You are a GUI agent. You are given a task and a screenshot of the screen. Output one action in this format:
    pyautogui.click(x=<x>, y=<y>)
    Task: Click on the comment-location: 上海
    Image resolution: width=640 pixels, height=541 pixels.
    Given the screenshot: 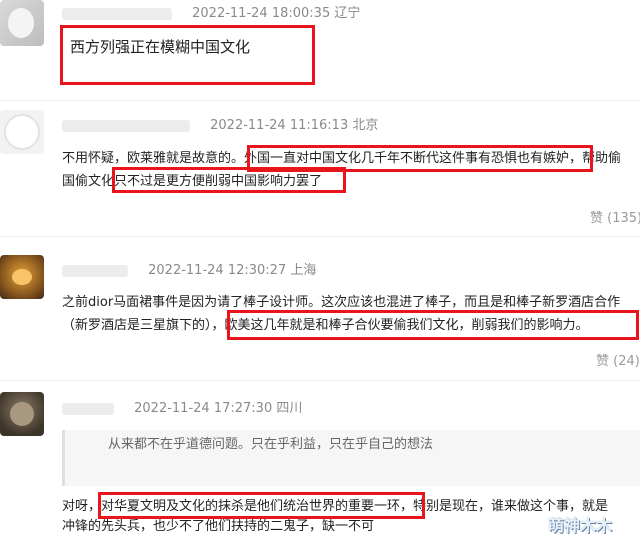 What is the action you would take?
    pyautogui.click(x=303, y=270)
    